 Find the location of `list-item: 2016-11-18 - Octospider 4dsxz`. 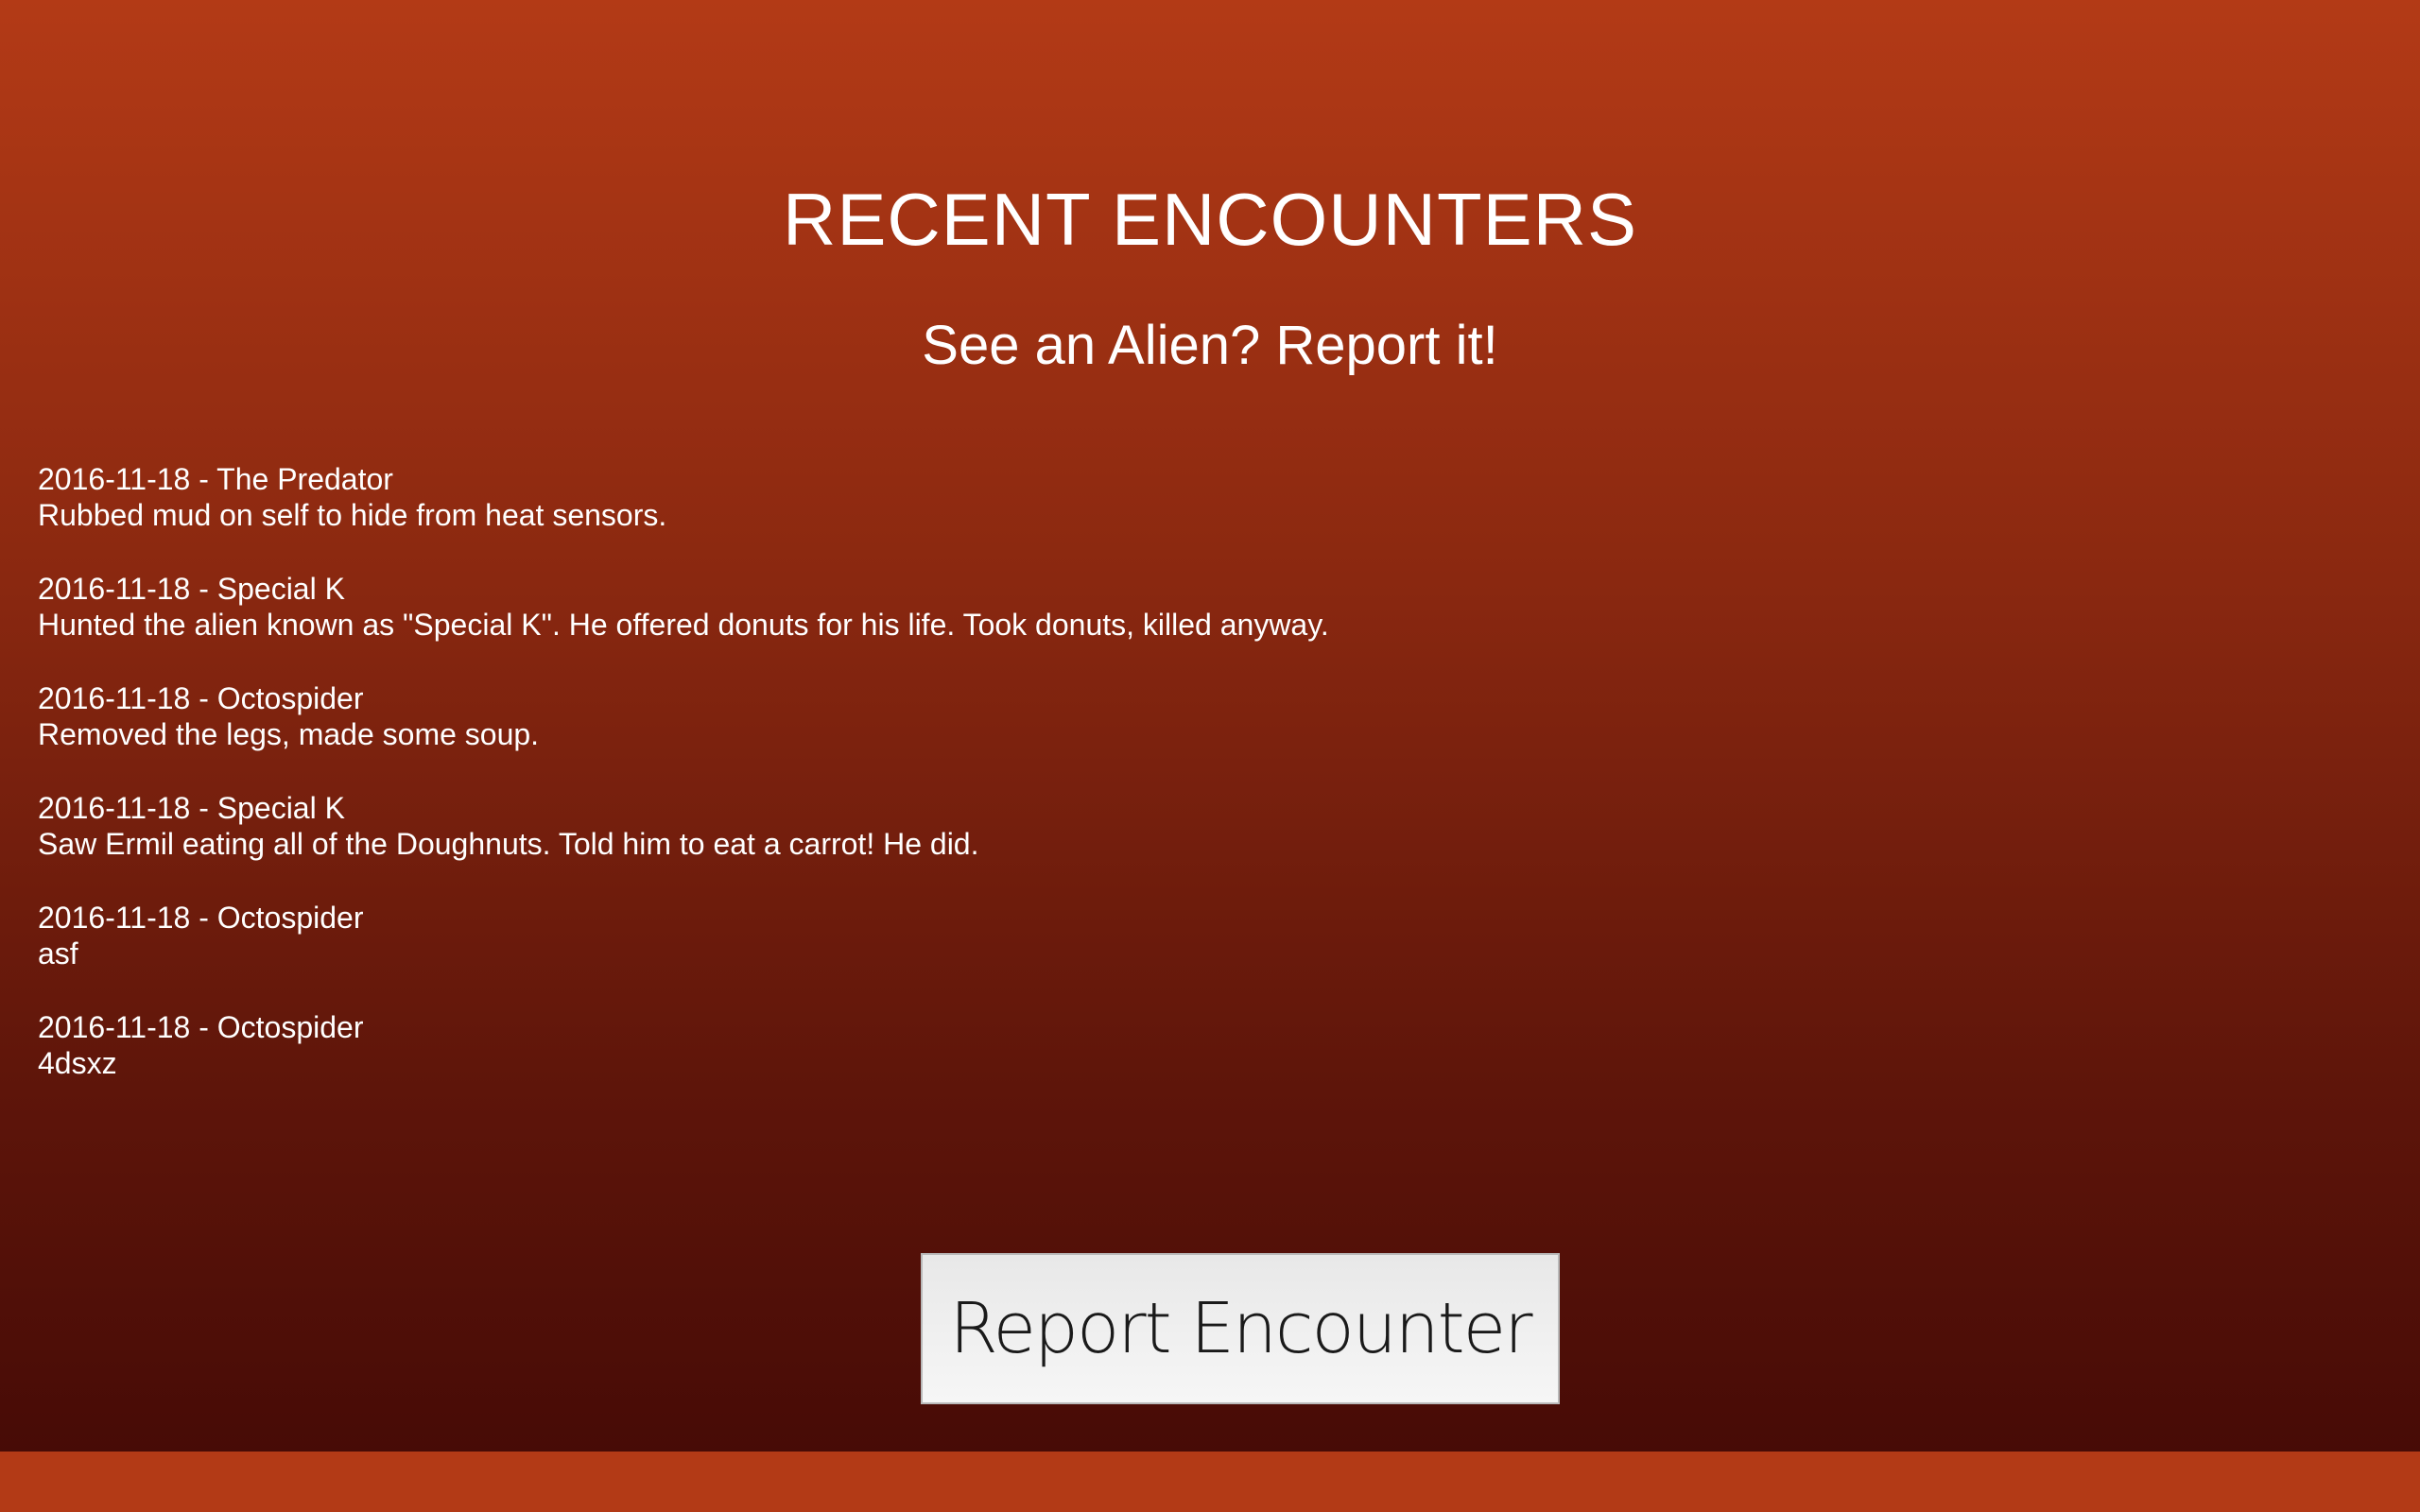

list-item: 2016-11-18 - Octospider 4dsxz is located at coordinates (1172, 1064).